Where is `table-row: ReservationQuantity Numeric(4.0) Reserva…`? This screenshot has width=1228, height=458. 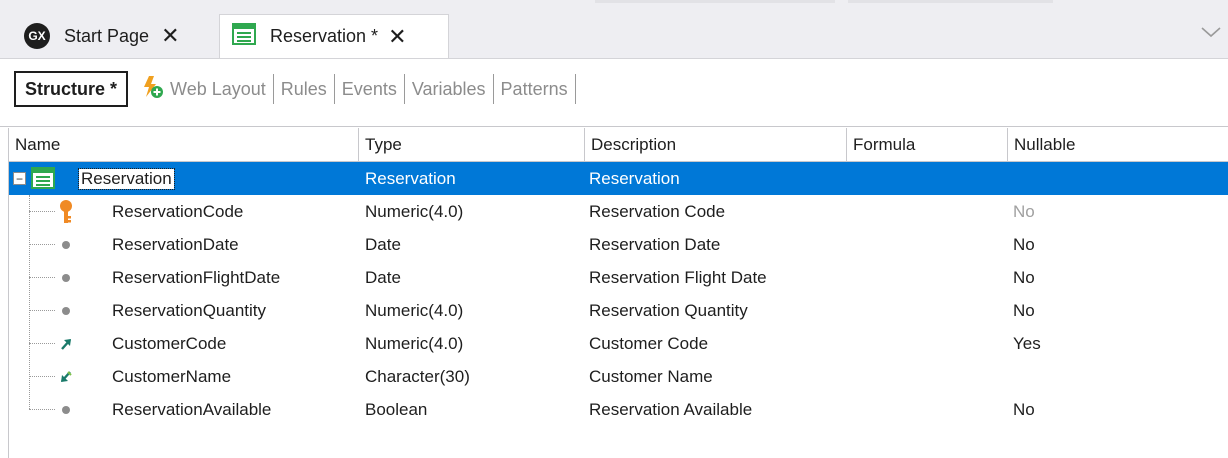 table-row: ReservationQuantity Numeric(4.0) Reserva… is located at coordinates (618, 310).